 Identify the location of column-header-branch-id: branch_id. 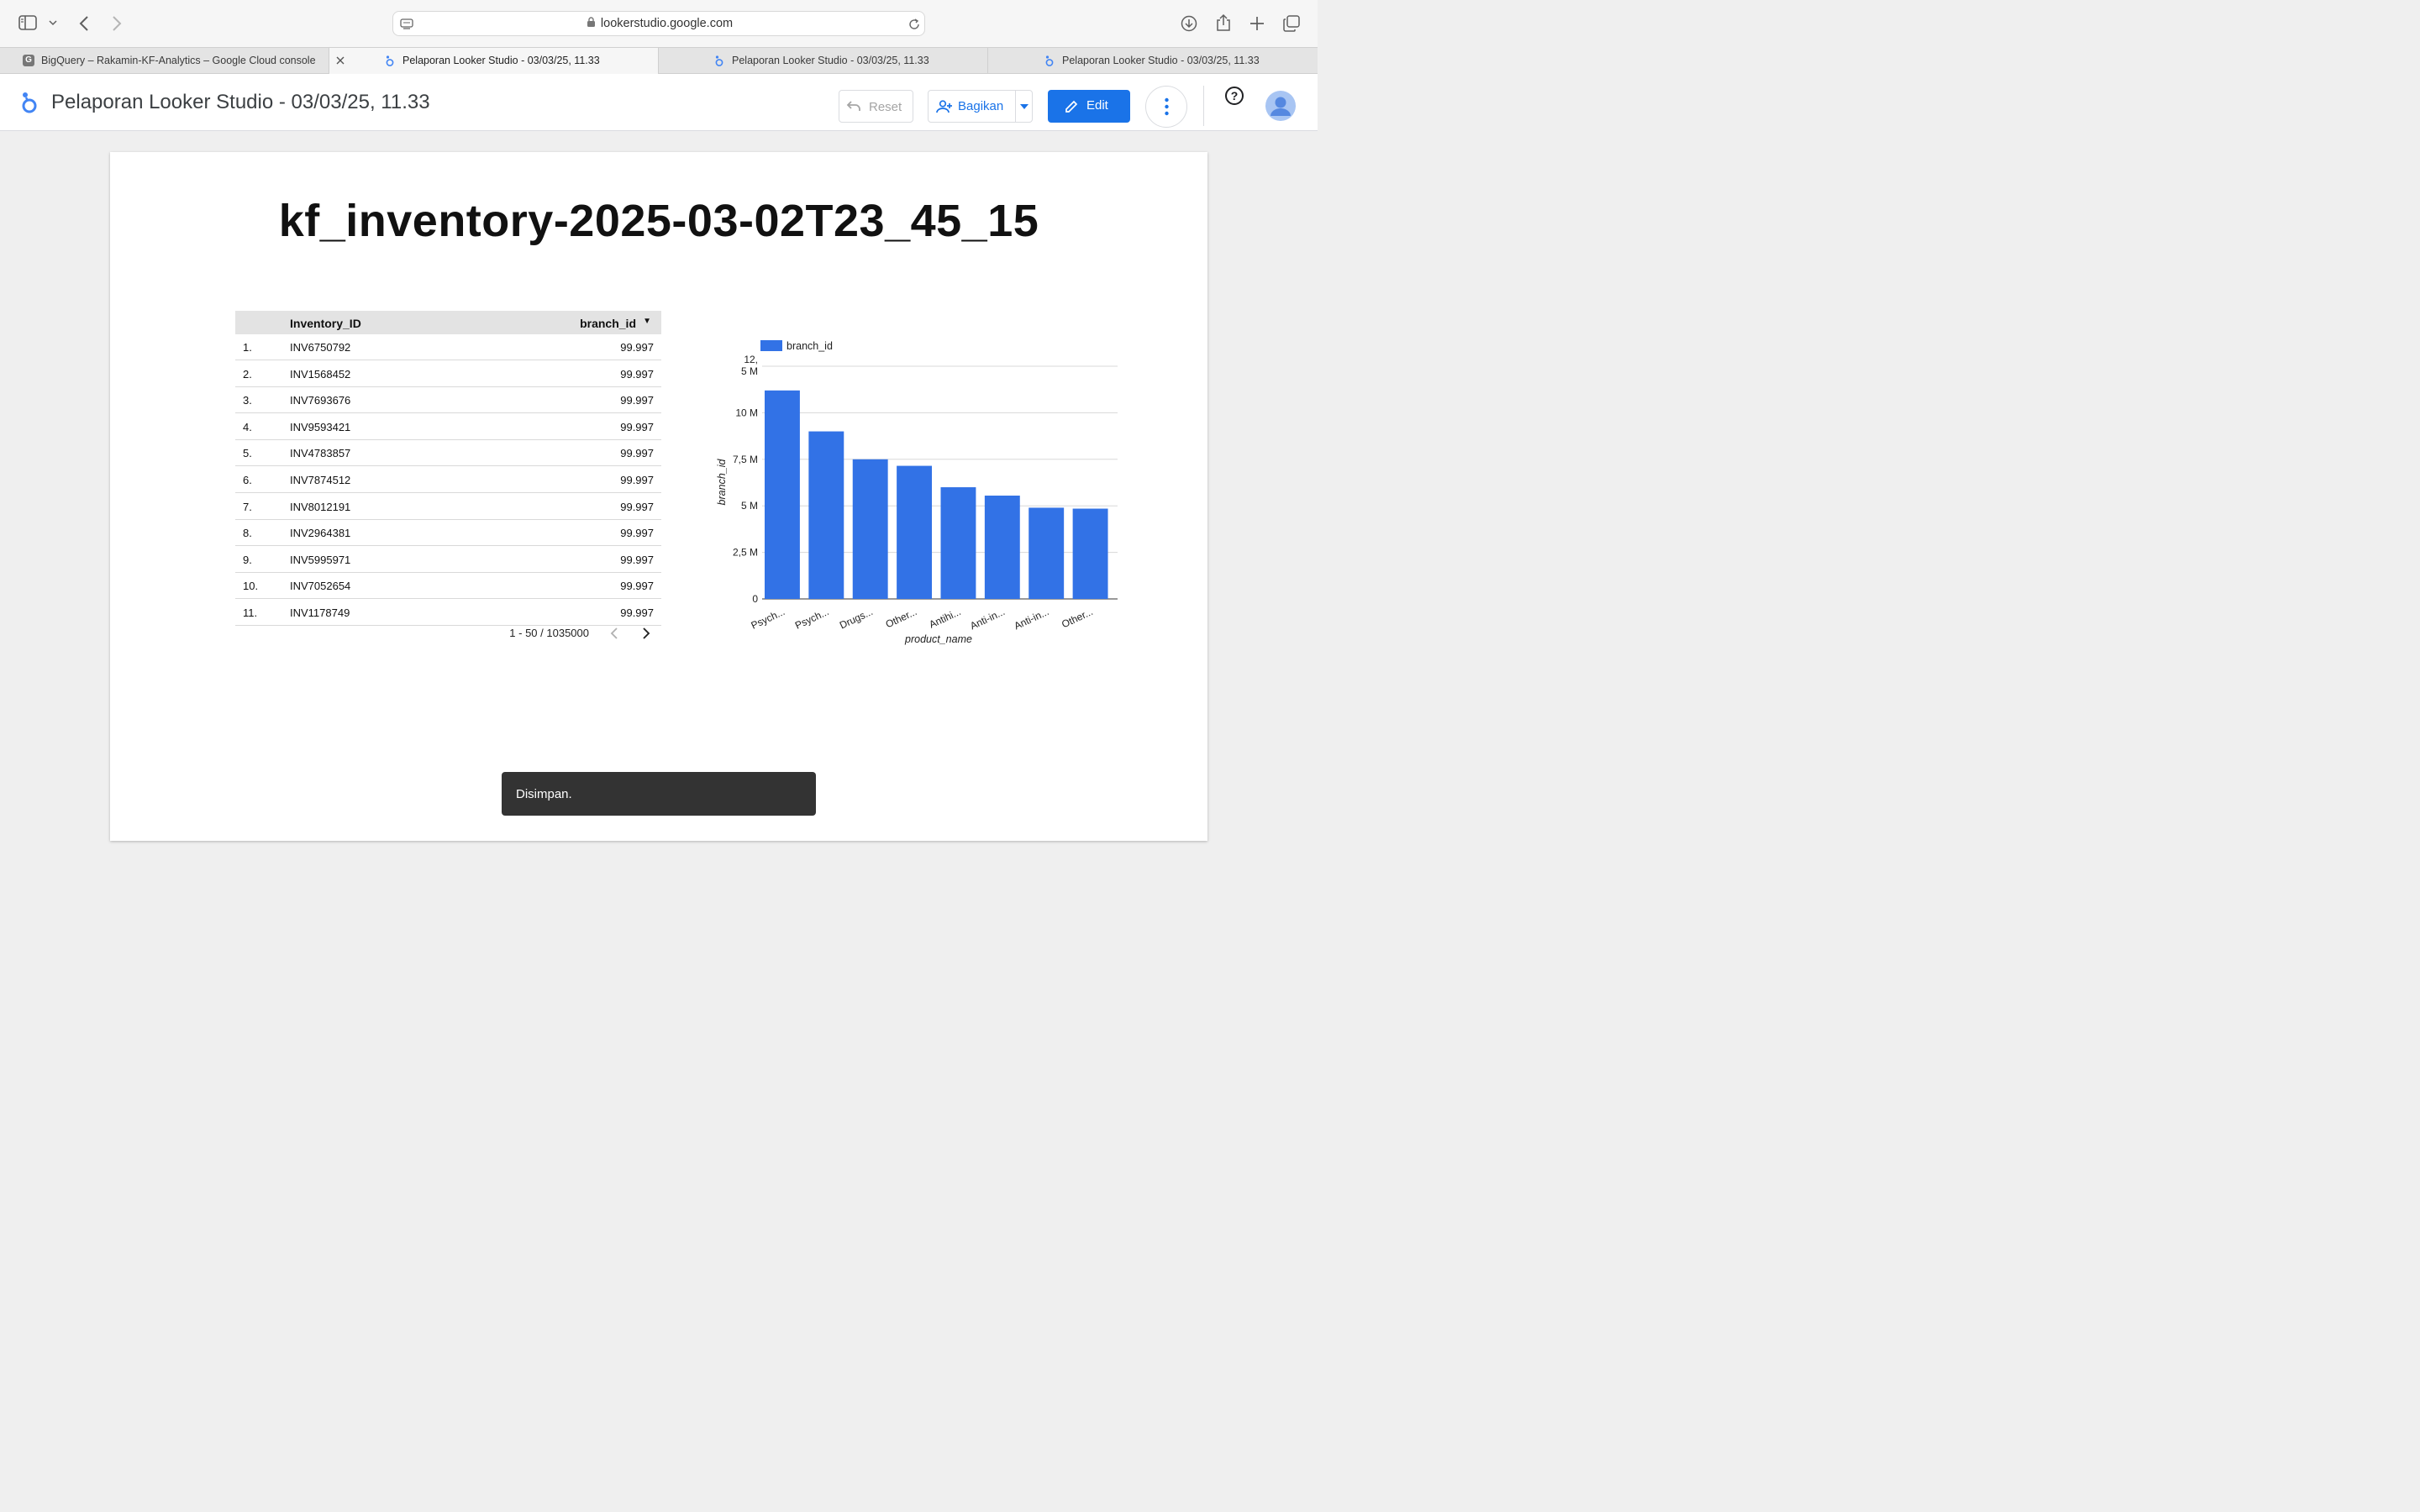
(608, 323).